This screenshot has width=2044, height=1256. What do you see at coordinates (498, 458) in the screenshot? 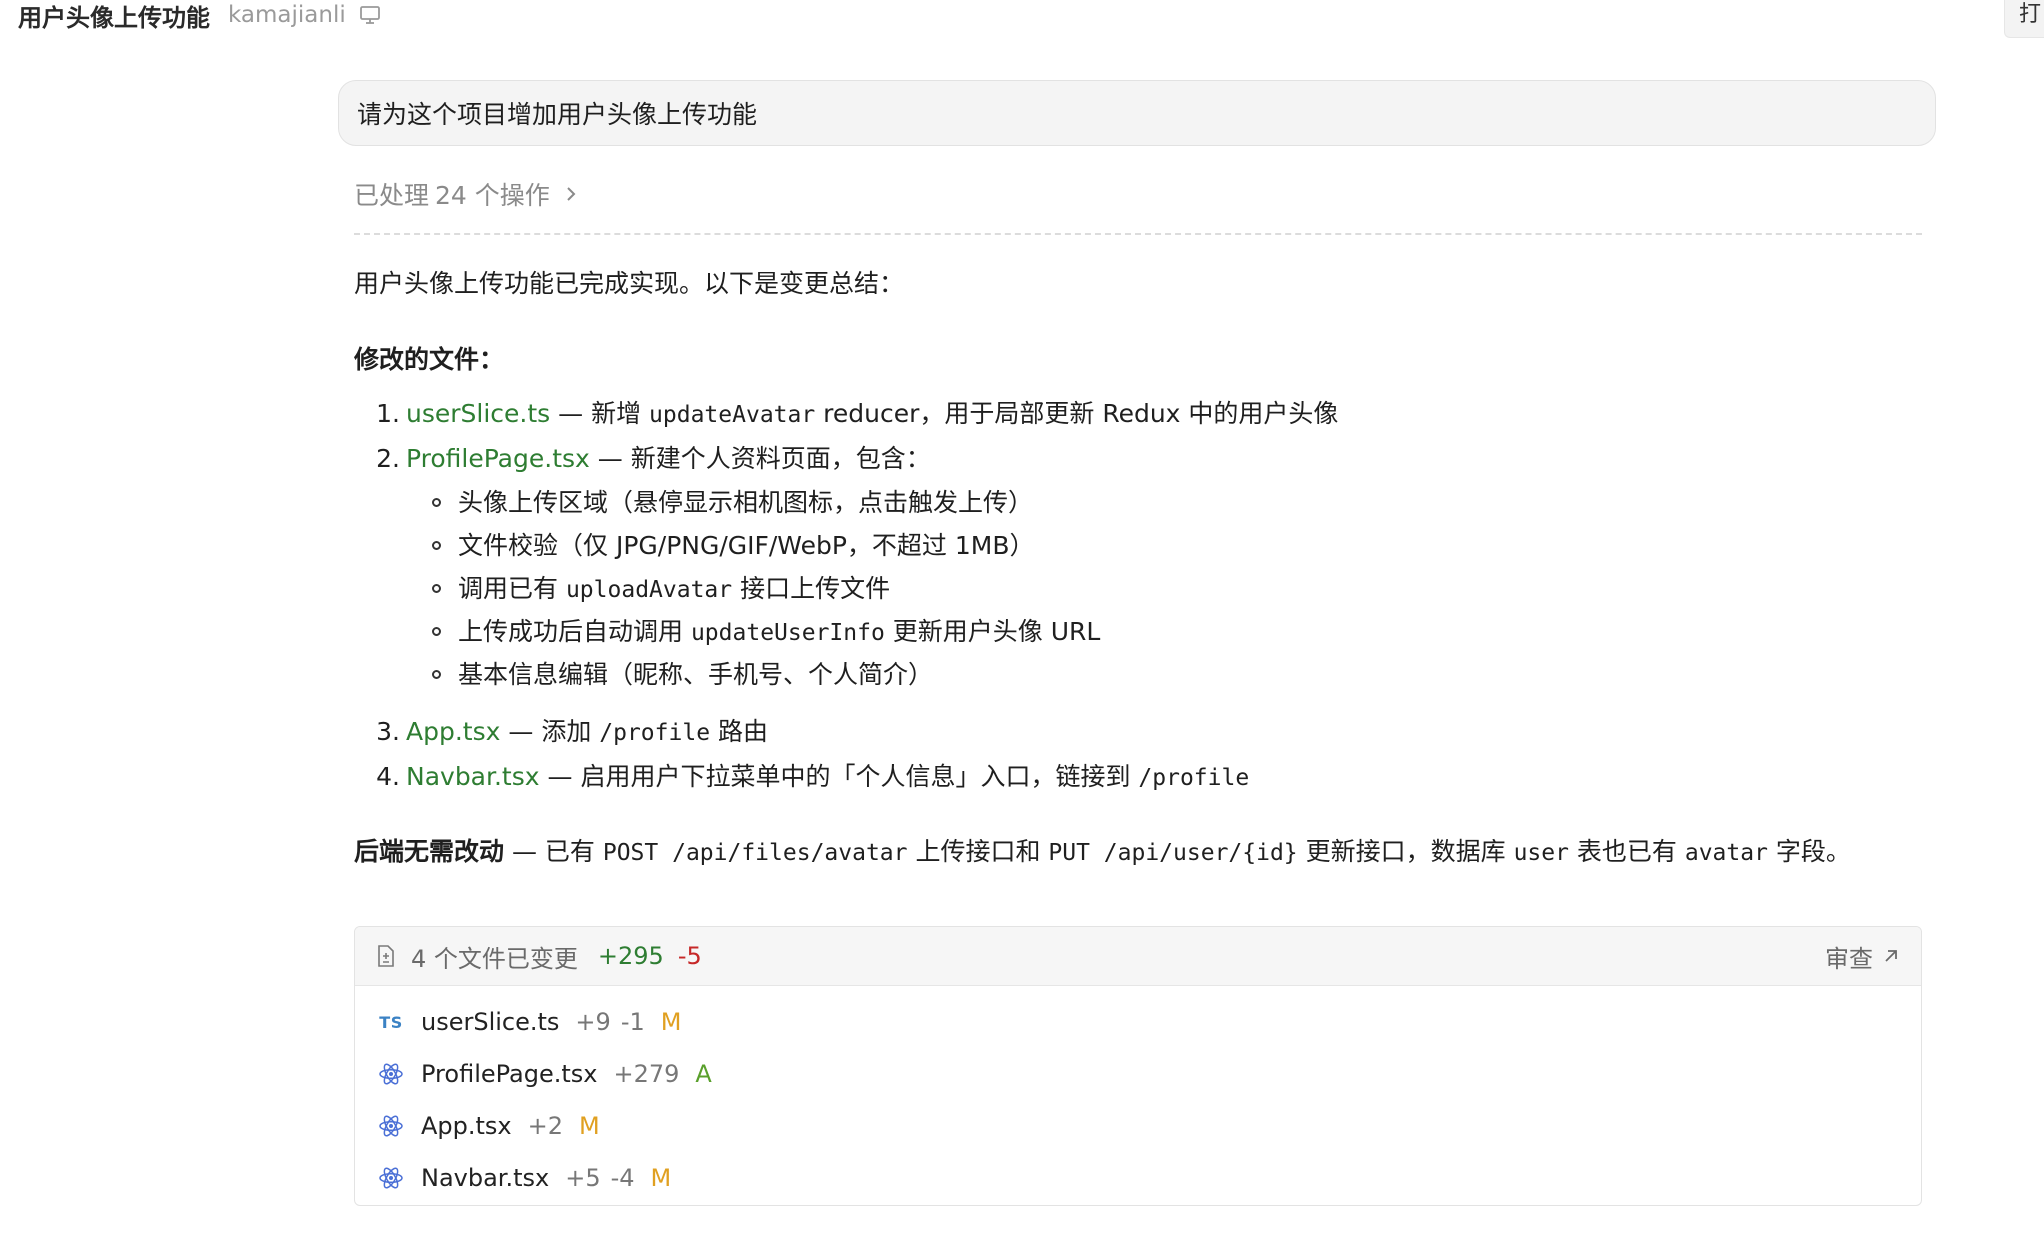
I see `file-link-profilepage: ProfilePage.tsx` at bounding box center [498, 458].